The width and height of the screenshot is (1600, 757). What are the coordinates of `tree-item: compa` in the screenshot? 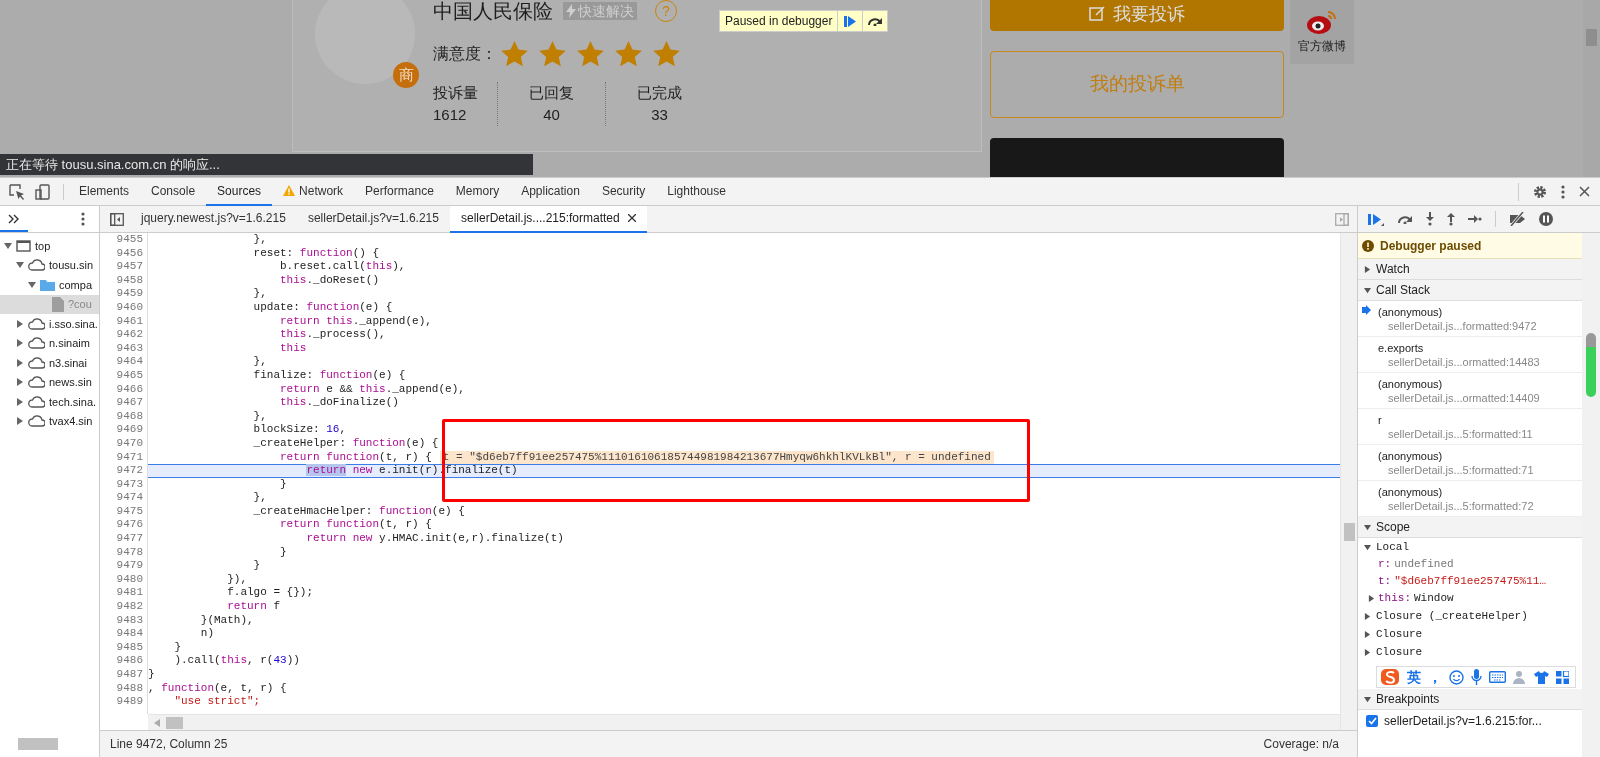 It's located at (49, 285).